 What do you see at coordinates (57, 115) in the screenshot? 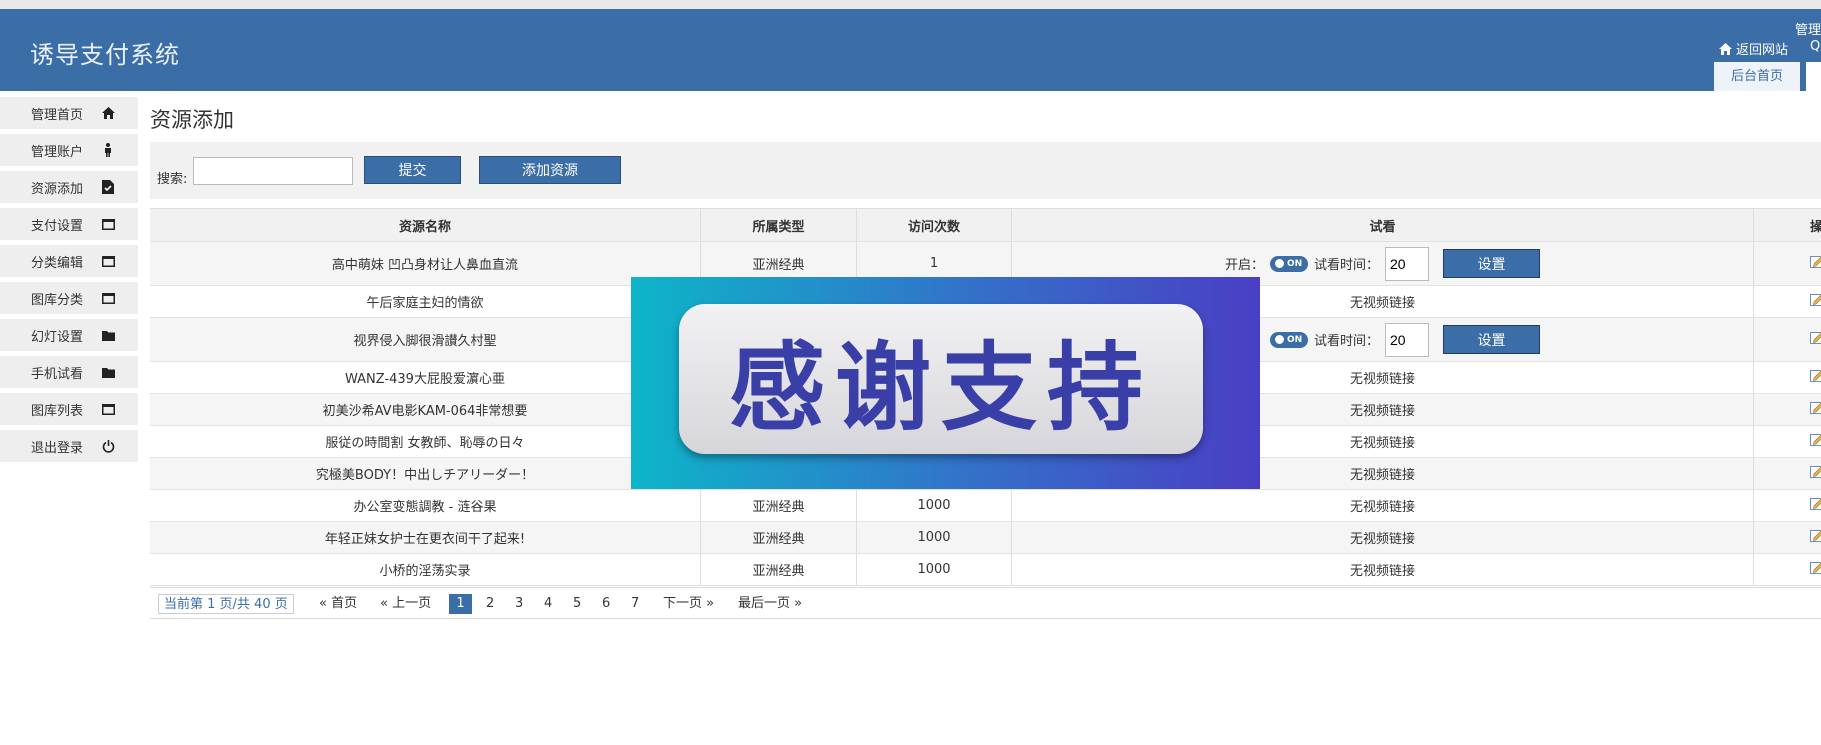
I see `sidebar-item-label: 管理首页` at bounding box center [57, 115].